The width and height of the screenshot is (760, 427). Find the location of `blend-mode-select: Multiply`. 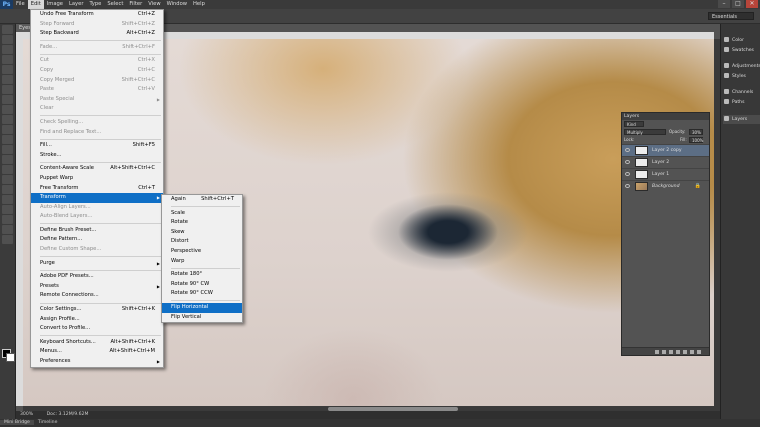

blend-mode-select: Multiply is located at coordinates (645, 132).